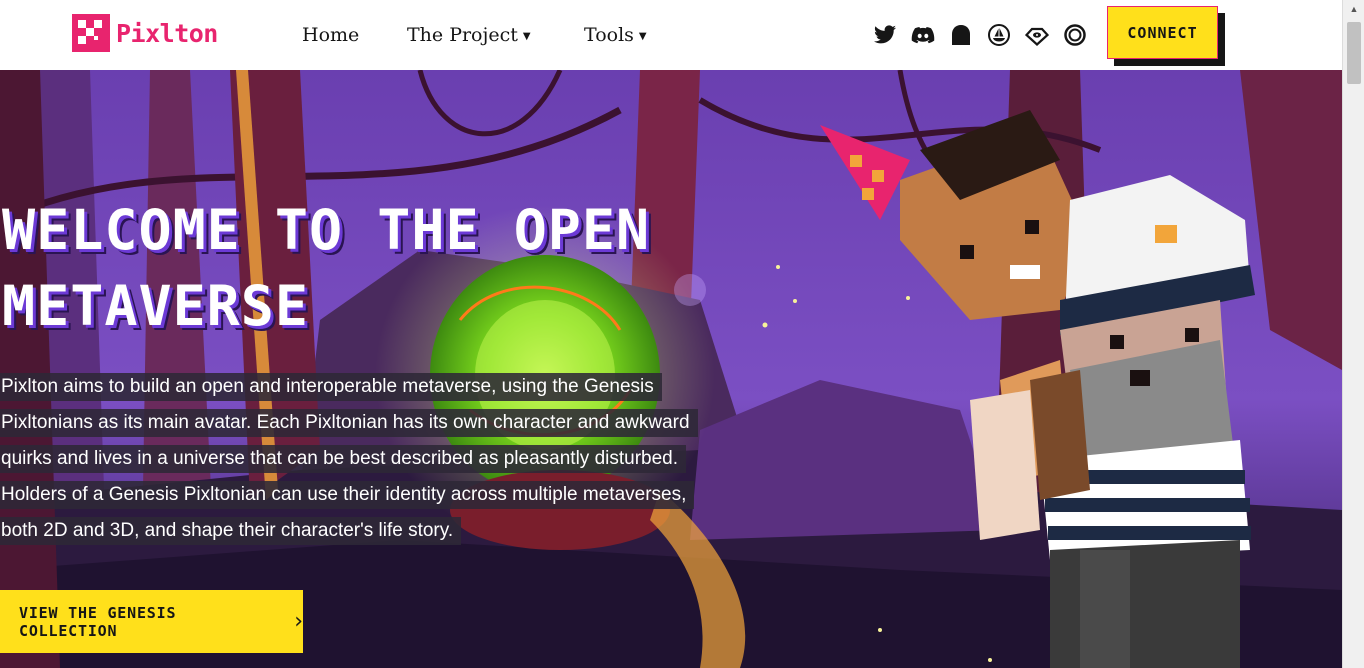 This screenshot has width=1364, height=668. I want to click on chevron-right-icon: ›, so click(298, 621).